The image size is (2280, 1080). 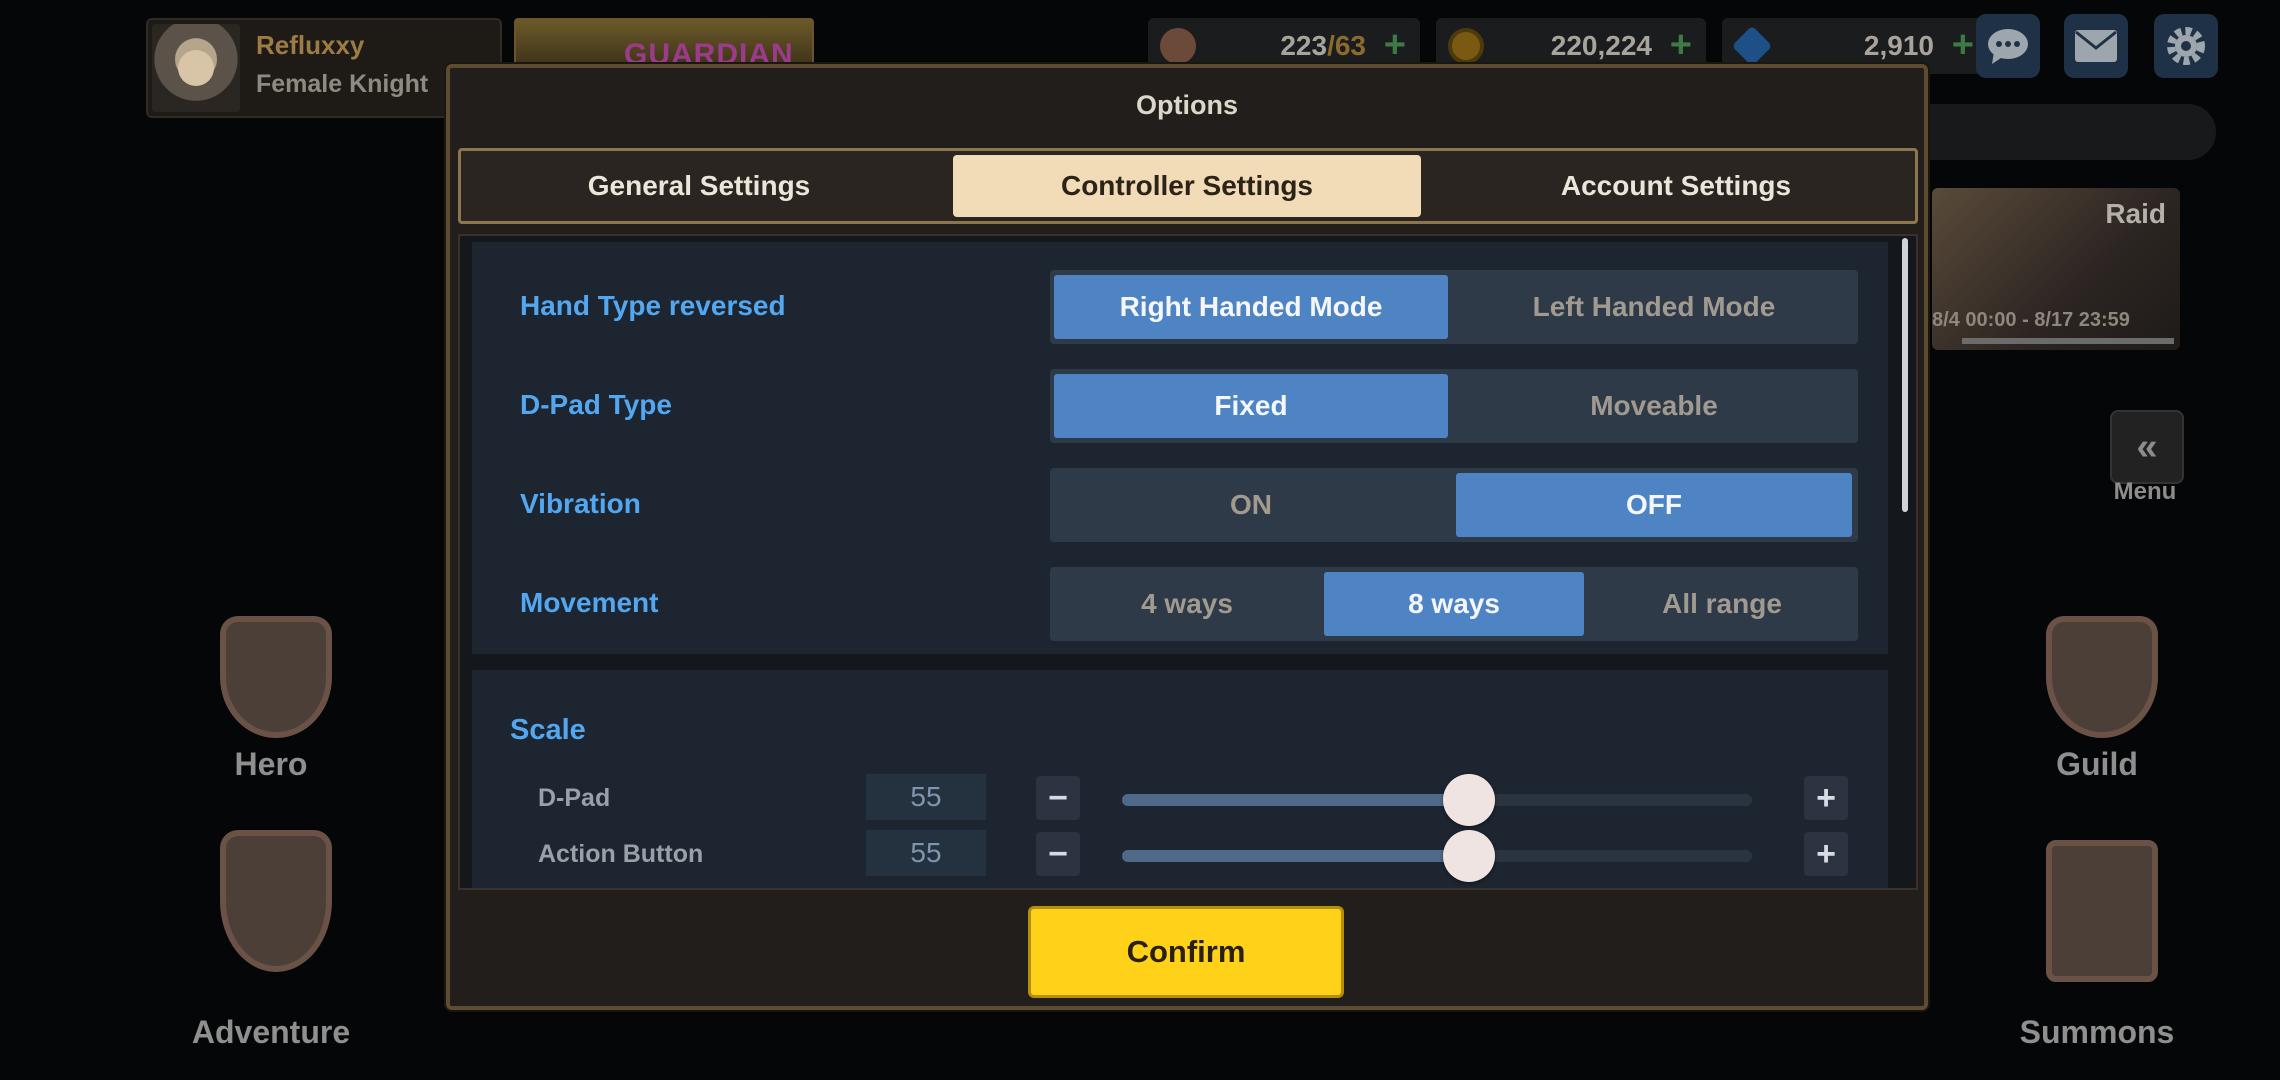 What do you see at coordinates (699, 186) in the screenshot?
I see `tab-general-settings: General Settings` at bounding box center [699, 186].